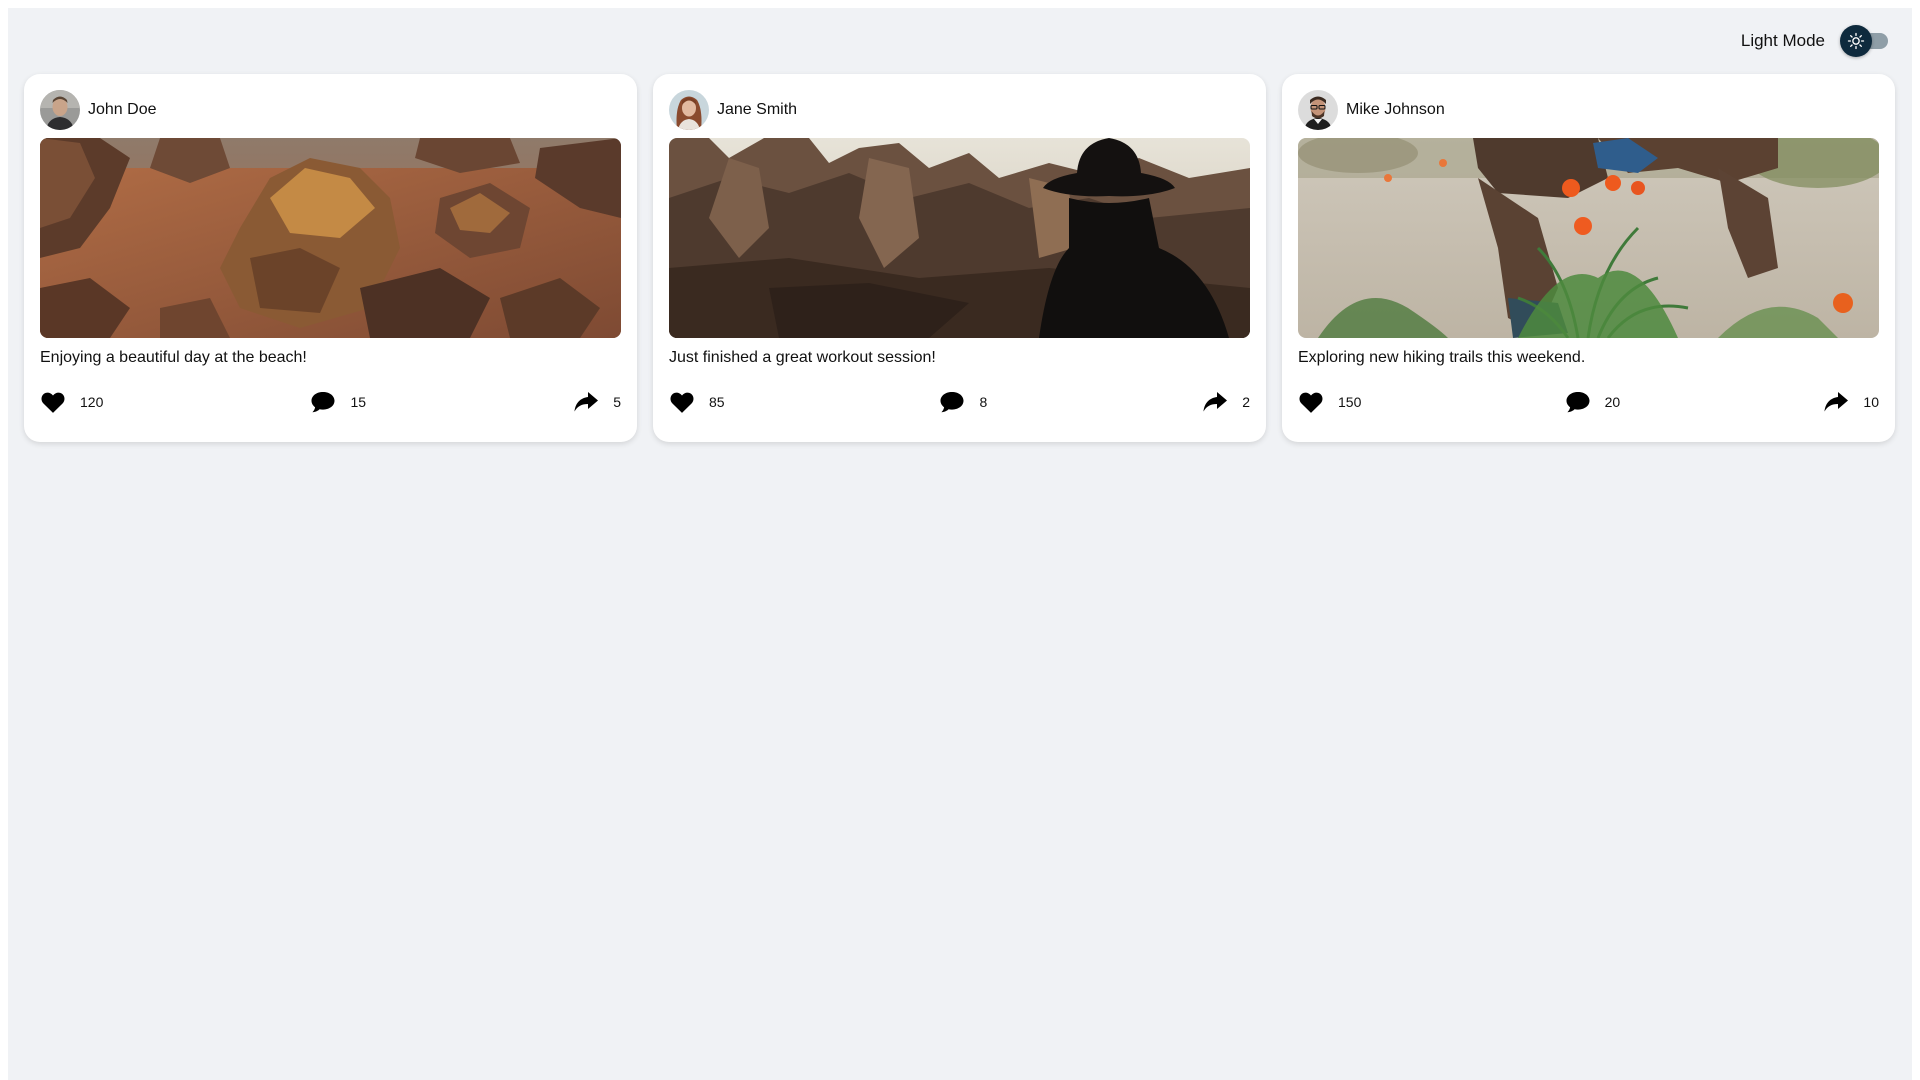 The image size is (1920, 1080). I want to click on share-count: 2, so click(1246, 402).